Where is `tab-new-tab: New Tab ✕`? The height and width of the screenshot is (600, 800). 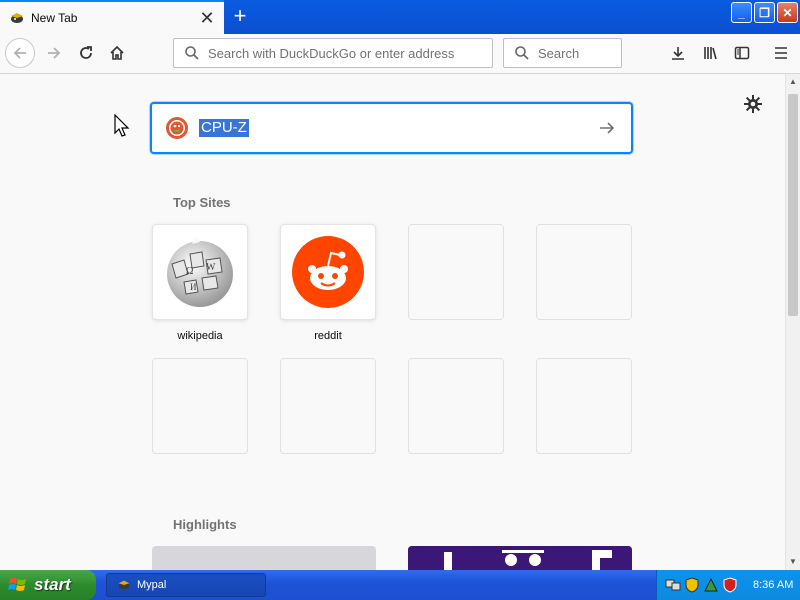 tab-new-tab: New Tab ✕ is located at coordinates (112, 17).